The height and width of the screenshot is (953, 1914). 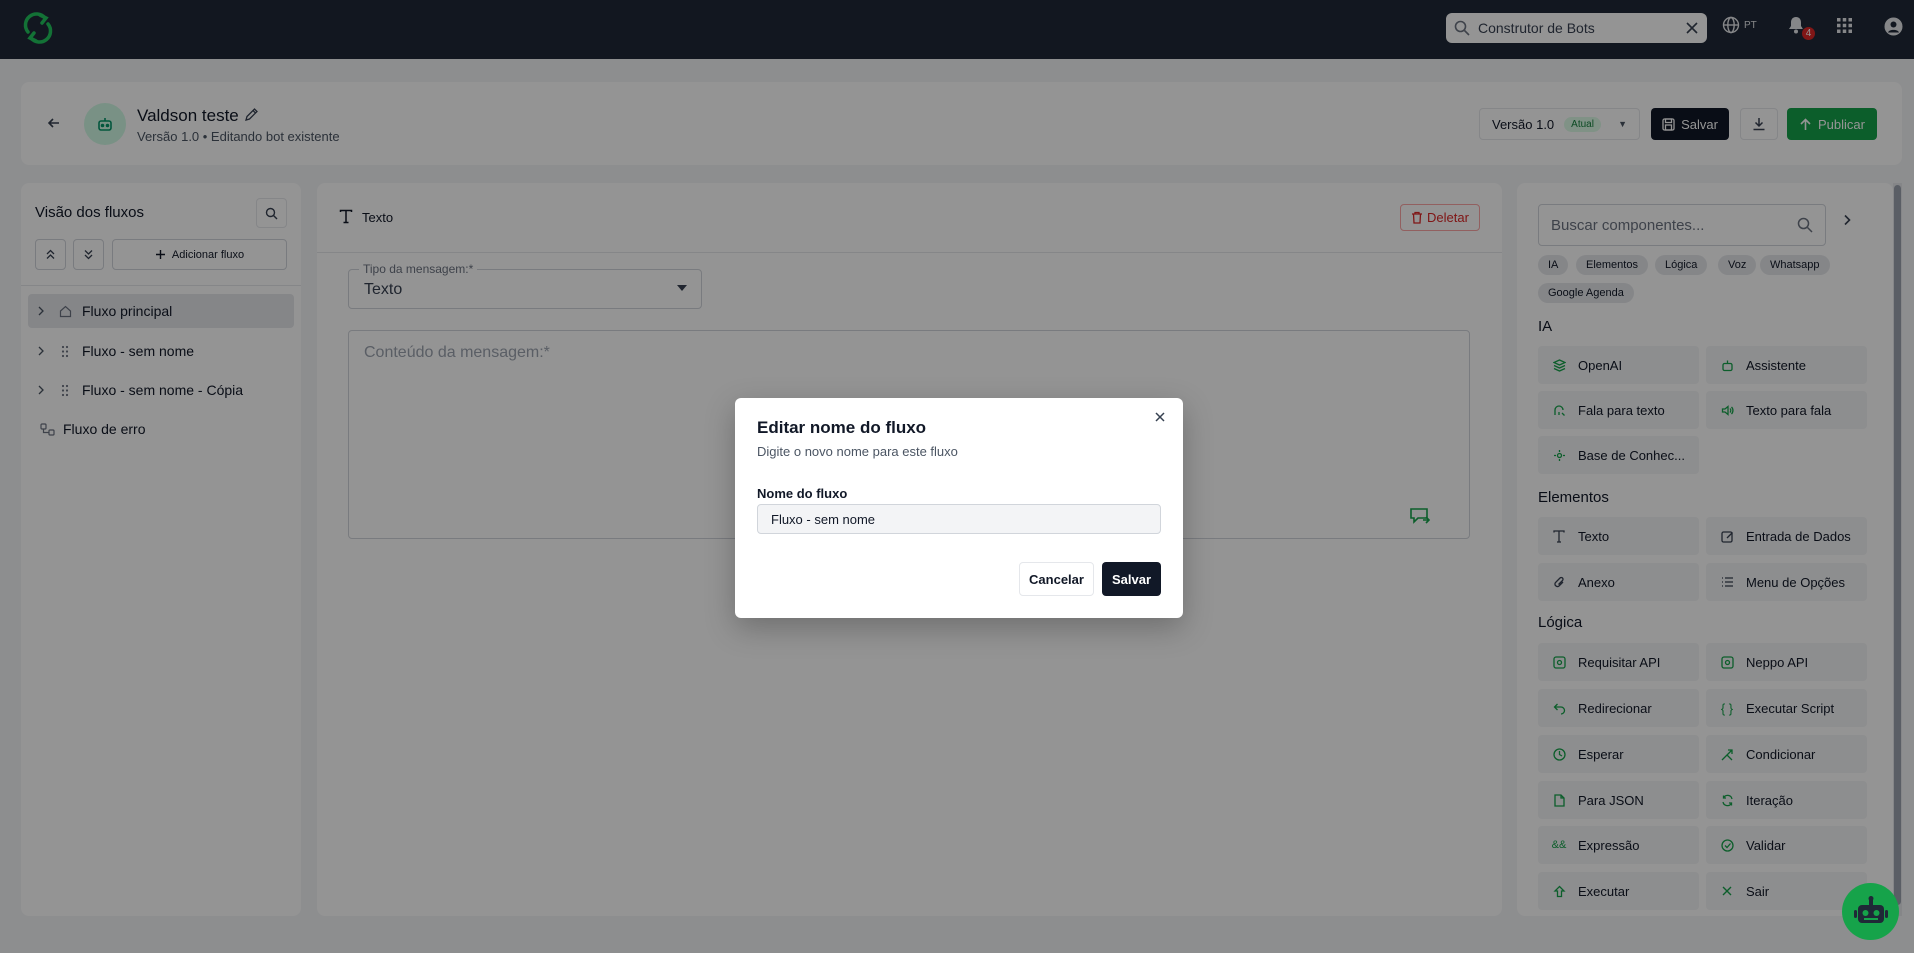 I want to click on dialog-description: Digite o novo nome para este fluxo, so click(x=857, y=451).